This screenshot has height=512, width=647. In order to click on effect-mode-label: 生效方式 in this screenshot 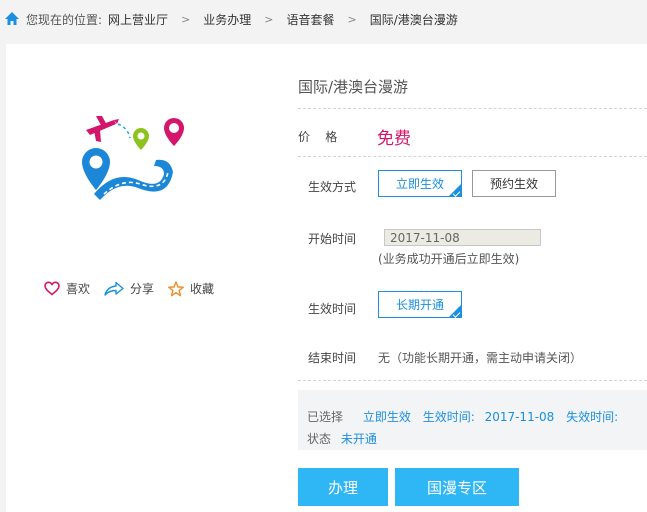, I will do `click(332, 187)`.